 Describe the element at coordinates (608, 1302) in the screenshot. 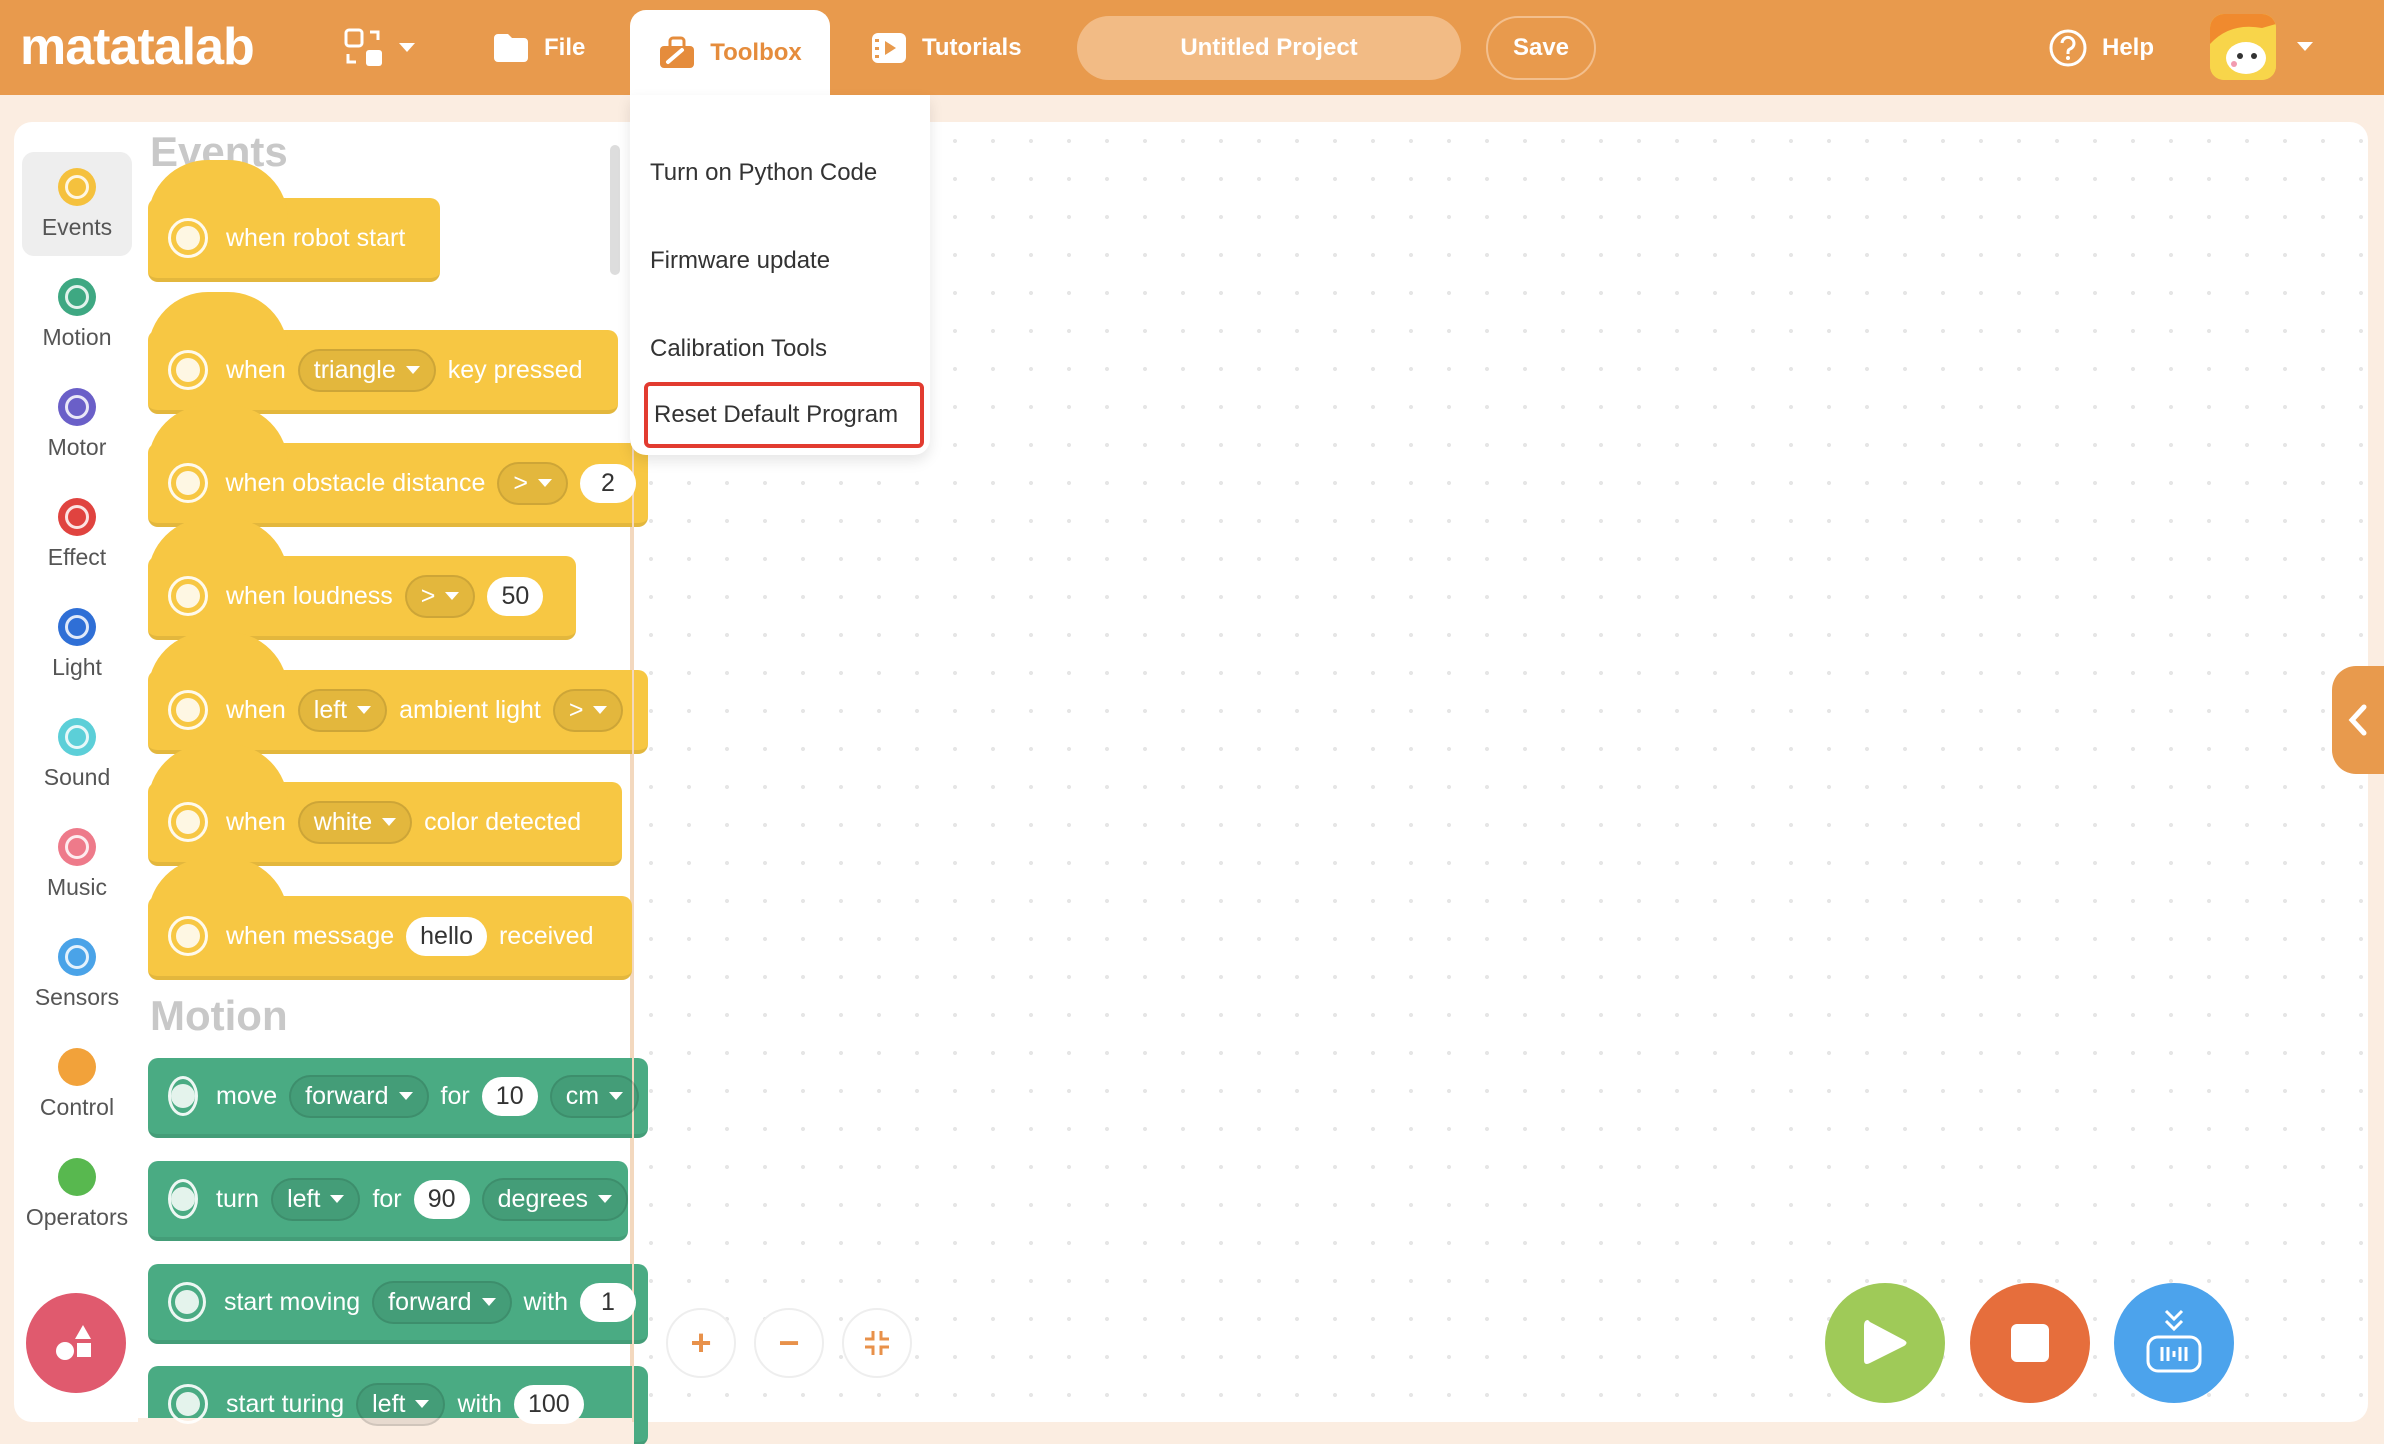

I see `value-input: 1` at that location.